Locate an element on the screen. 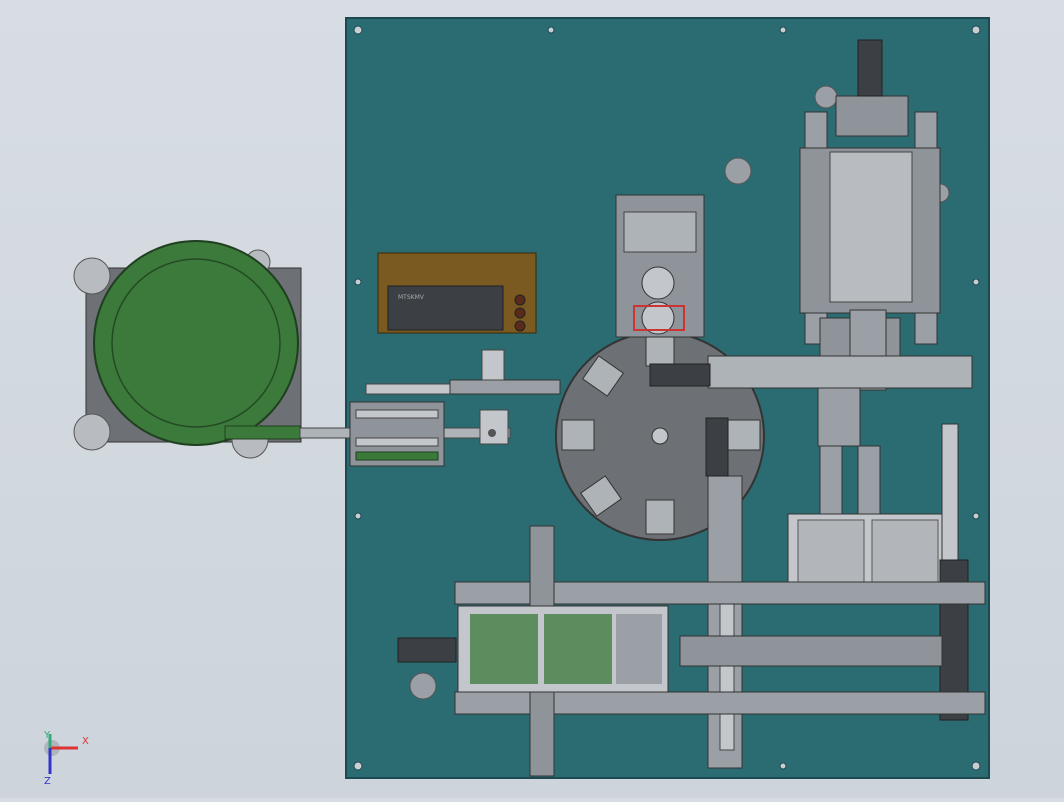  coordinate-triad: X Y Z is located at coordinates (66, 758).